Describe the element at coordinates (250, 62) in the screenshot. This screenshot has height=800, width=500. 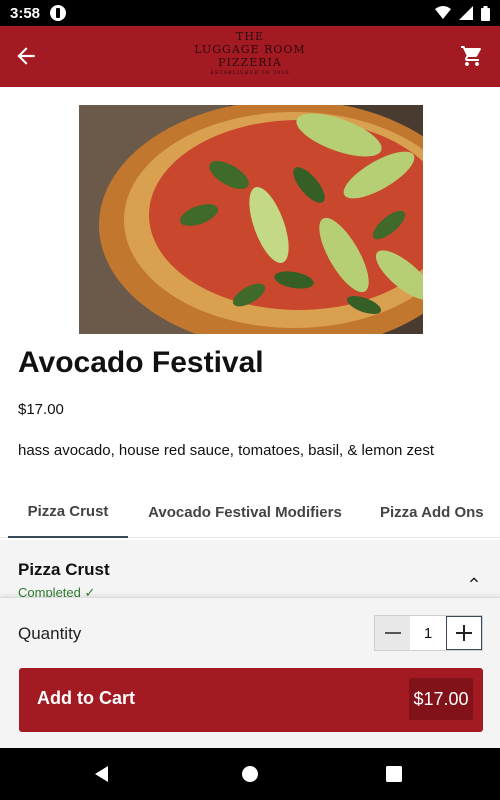
I see `logo-line-3: PIZZERIA` at that location.